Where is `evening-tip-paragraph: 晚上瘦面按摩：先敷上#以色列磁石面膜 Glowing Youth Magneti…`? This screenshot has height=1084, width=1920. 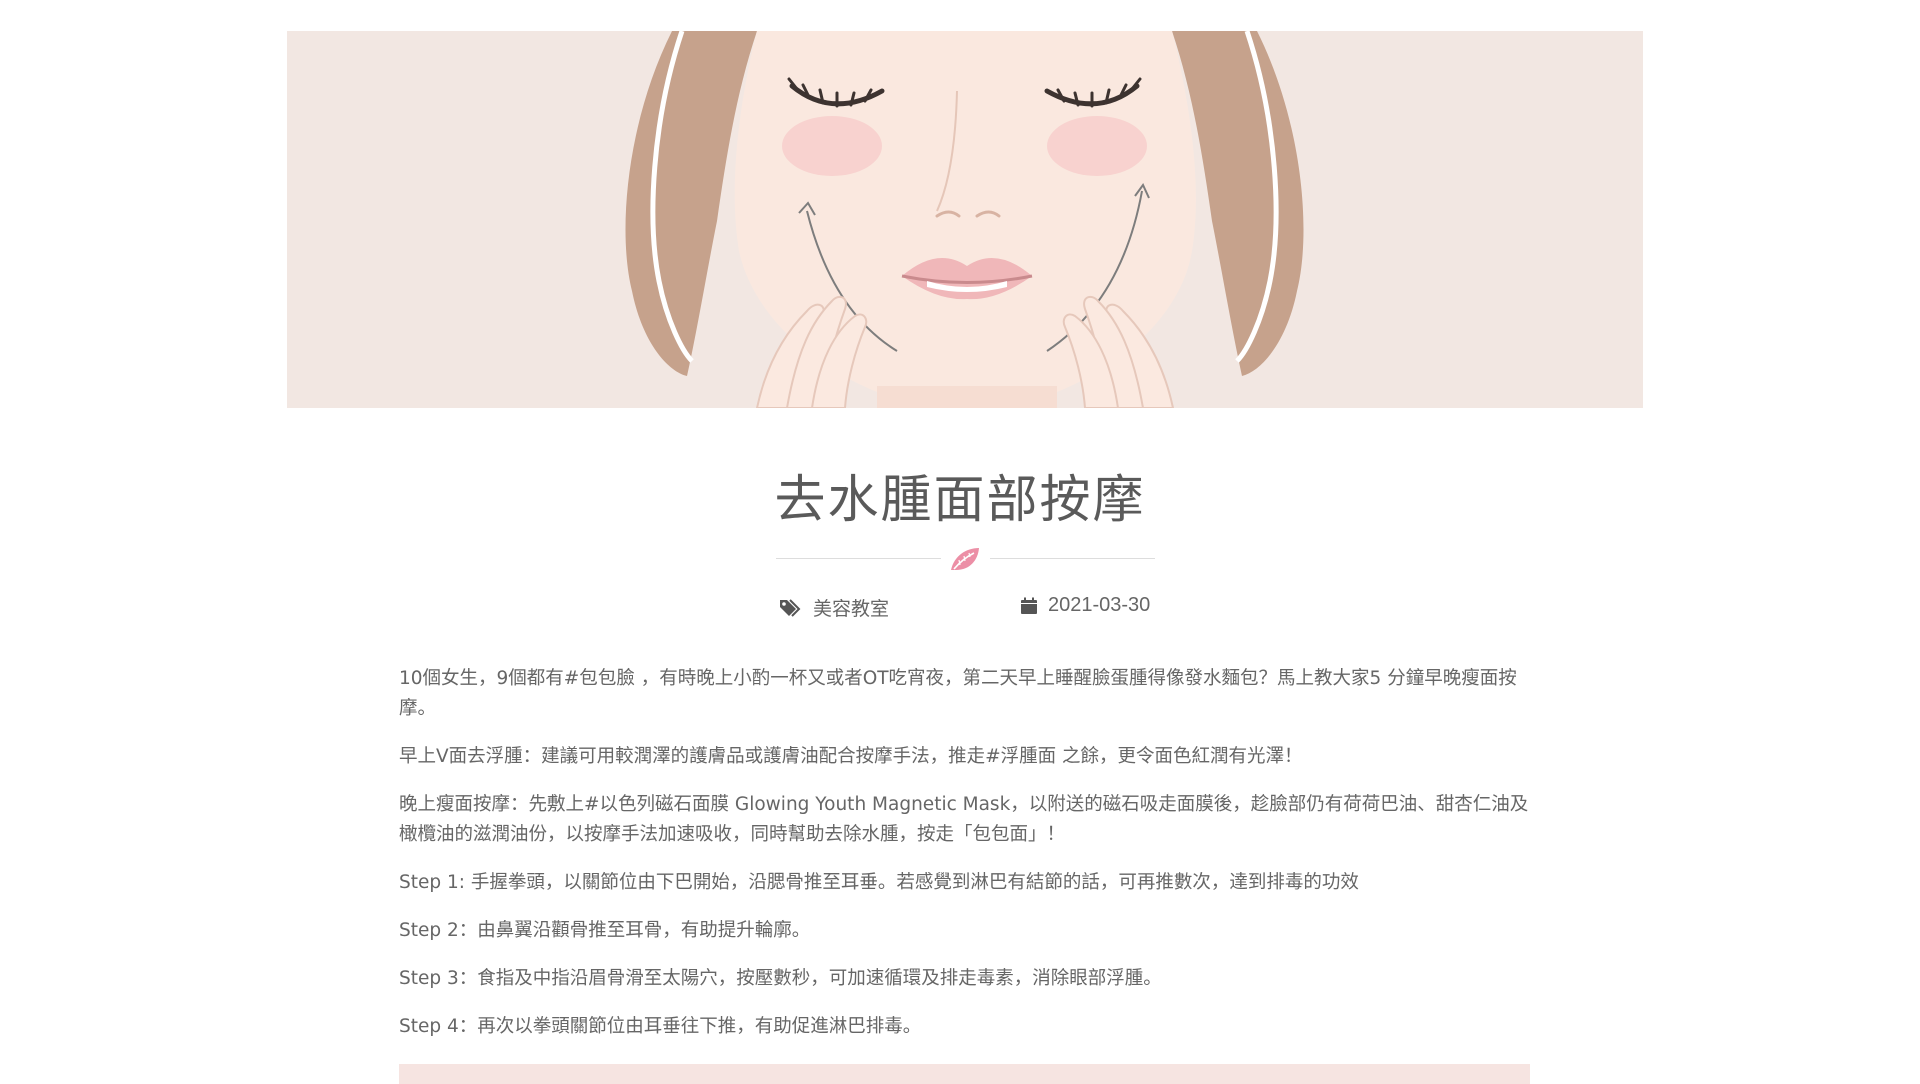
evening-tip-paragraph: 晚上瘦面按摩：先敷上#以色列磁石面膜 Glowing Youth Magneti… is located at coordinates (964, 819).